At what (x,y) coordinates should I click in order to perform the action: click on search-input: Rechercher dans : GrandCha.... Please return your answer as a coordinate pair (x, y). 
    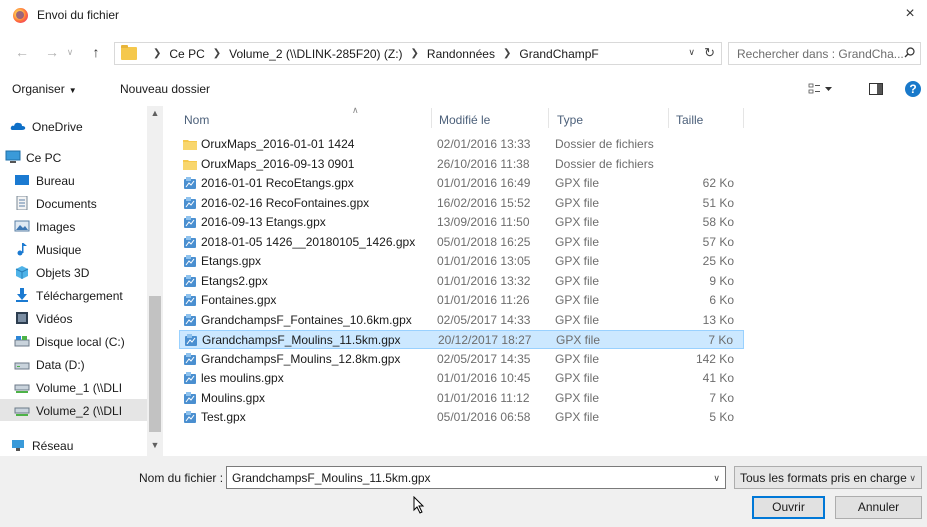
    Looking at the image, I should click on (824, 53).